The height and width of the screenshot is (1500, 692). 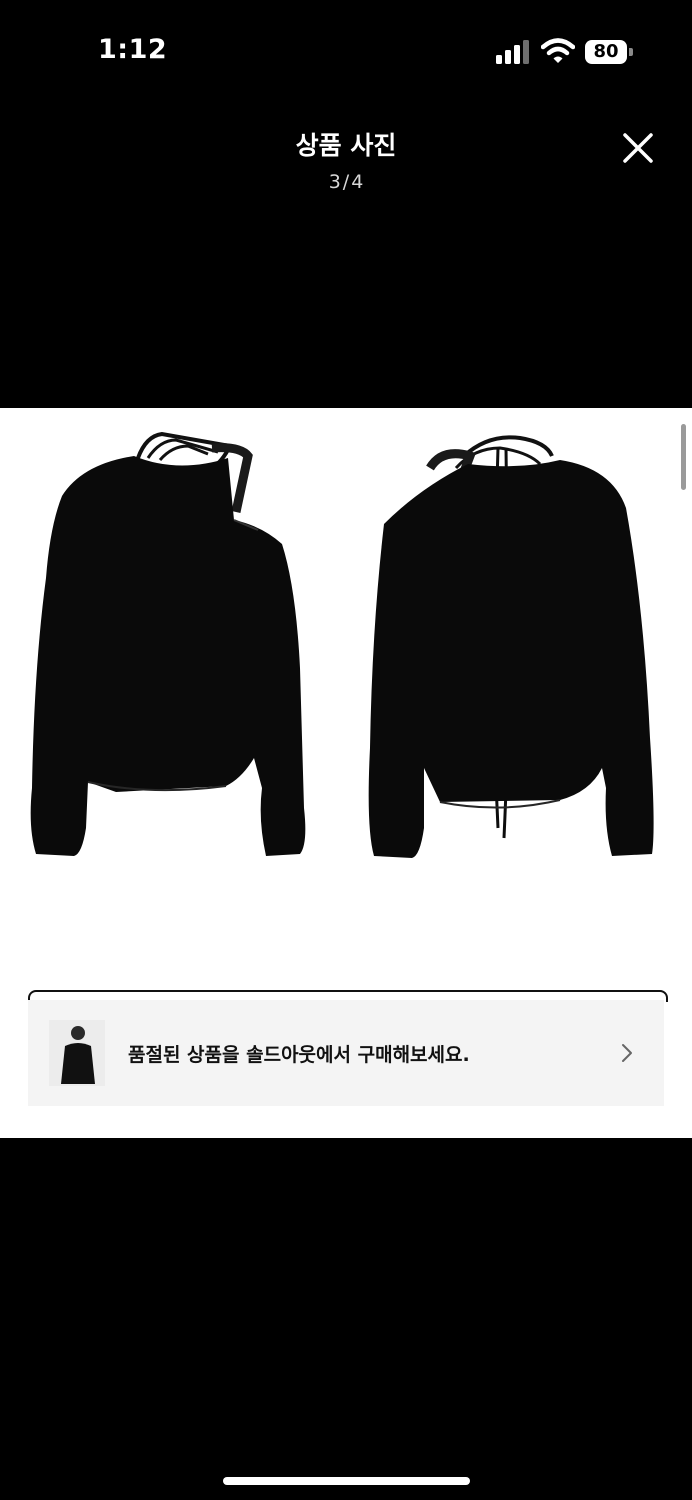 I want to click on status-time: 1:12, so click(x=133, y=49).